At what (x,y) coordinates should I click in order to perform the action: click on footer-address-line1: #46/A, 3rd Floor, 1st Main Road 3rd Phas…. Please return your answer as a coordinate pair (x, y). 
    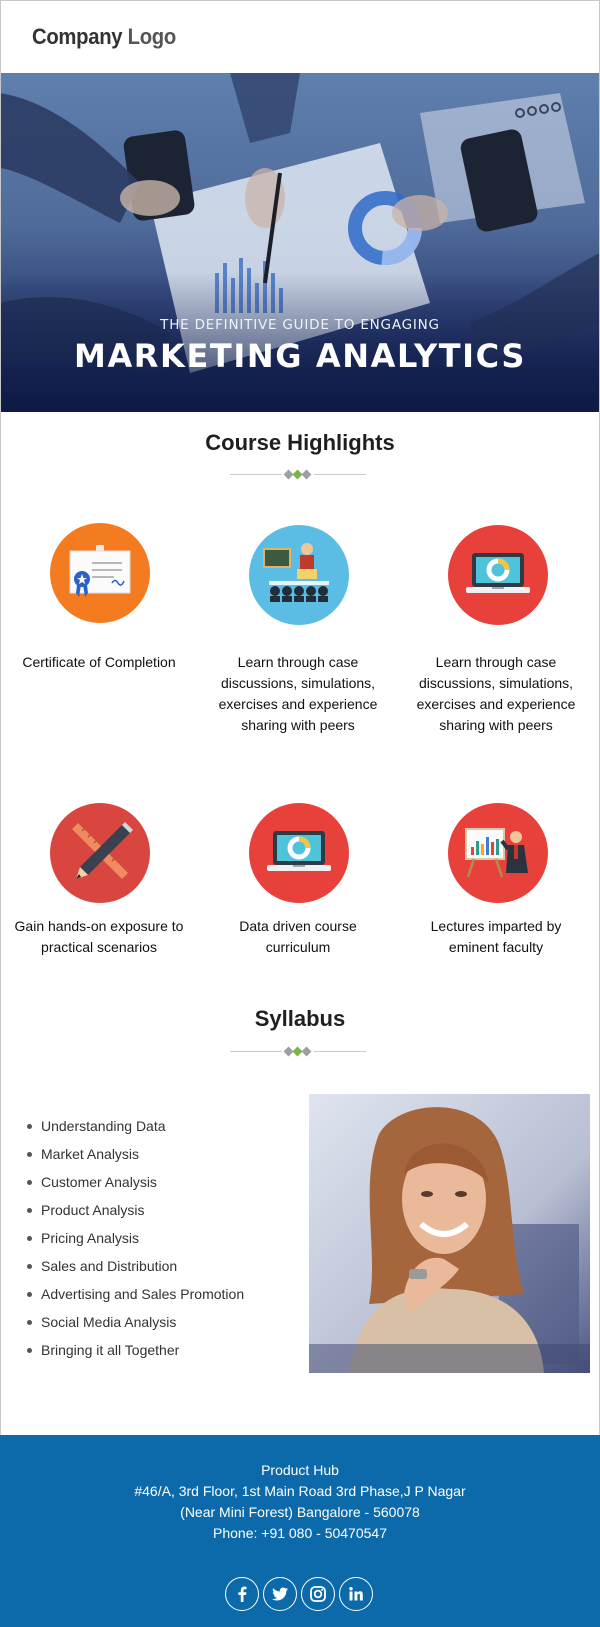
    Looking at the image, I should click on (300, 1491).